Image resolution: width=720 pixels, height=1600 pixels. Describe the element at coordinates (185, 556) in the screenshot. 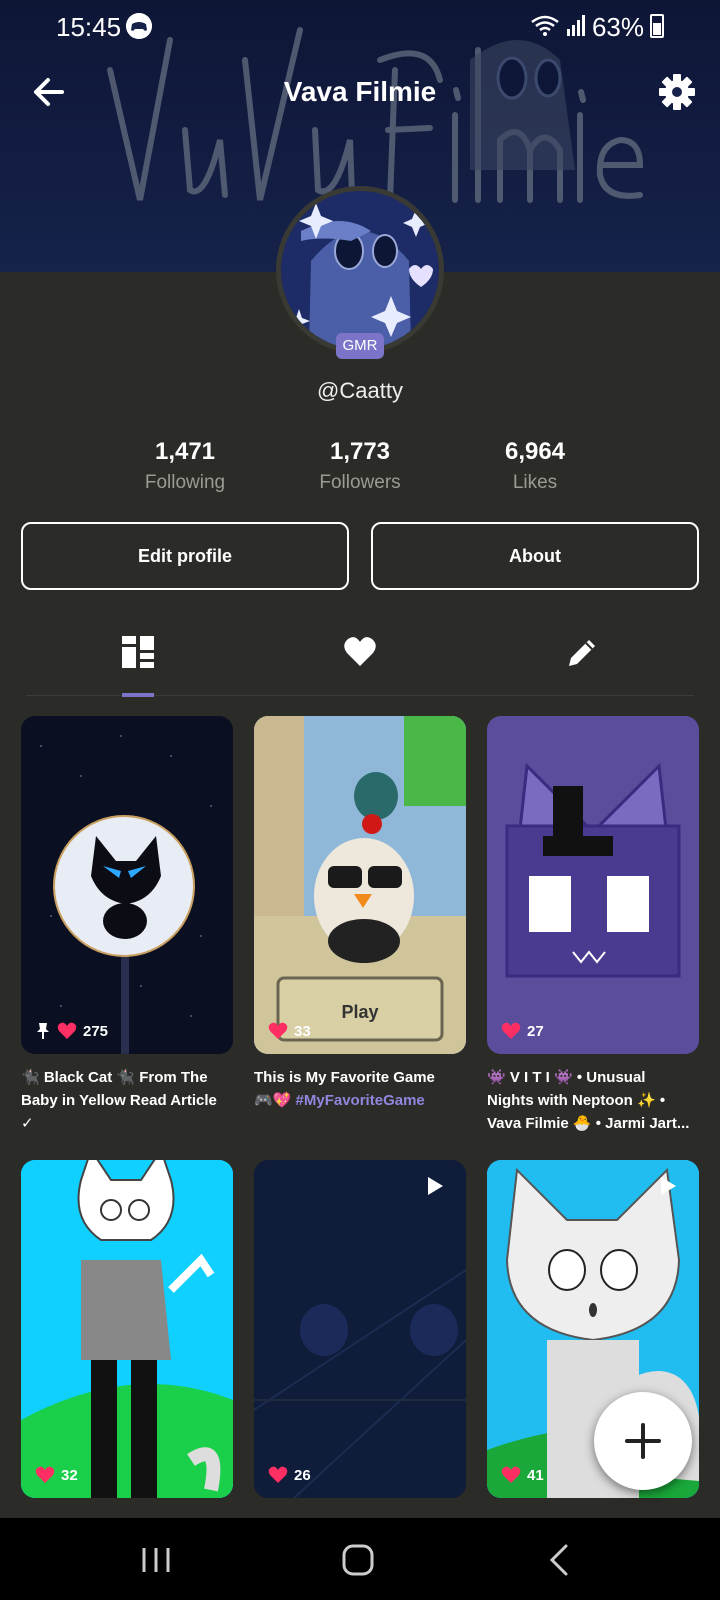

I see `edit-profile-button: Edit profile` at that location.